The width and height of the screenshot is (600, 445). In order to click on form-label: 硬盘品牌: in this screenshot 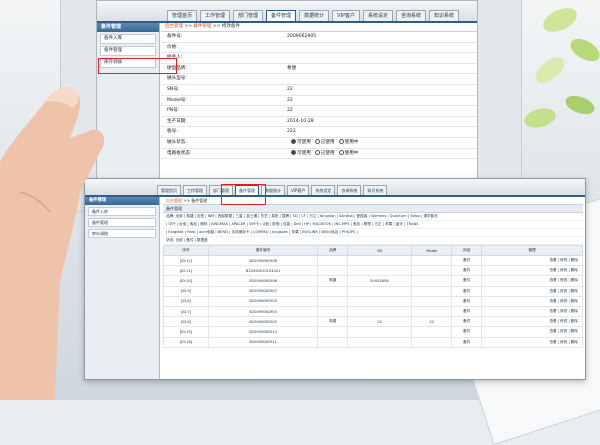, I will do `click(177, 68)`.